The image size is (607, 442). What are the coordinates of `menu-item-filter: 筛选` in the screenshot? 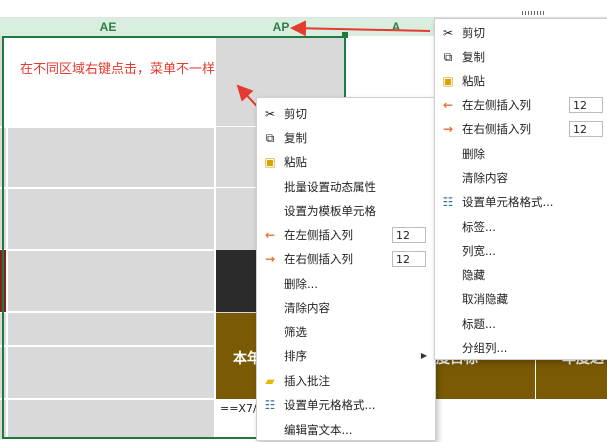 It's located at (346, 332).